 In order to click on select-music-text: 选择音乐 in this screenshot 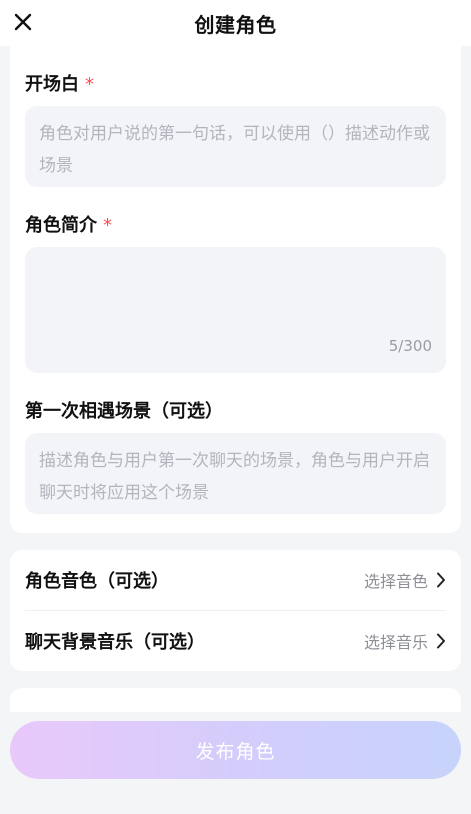, I will do `click(395, 642)`.